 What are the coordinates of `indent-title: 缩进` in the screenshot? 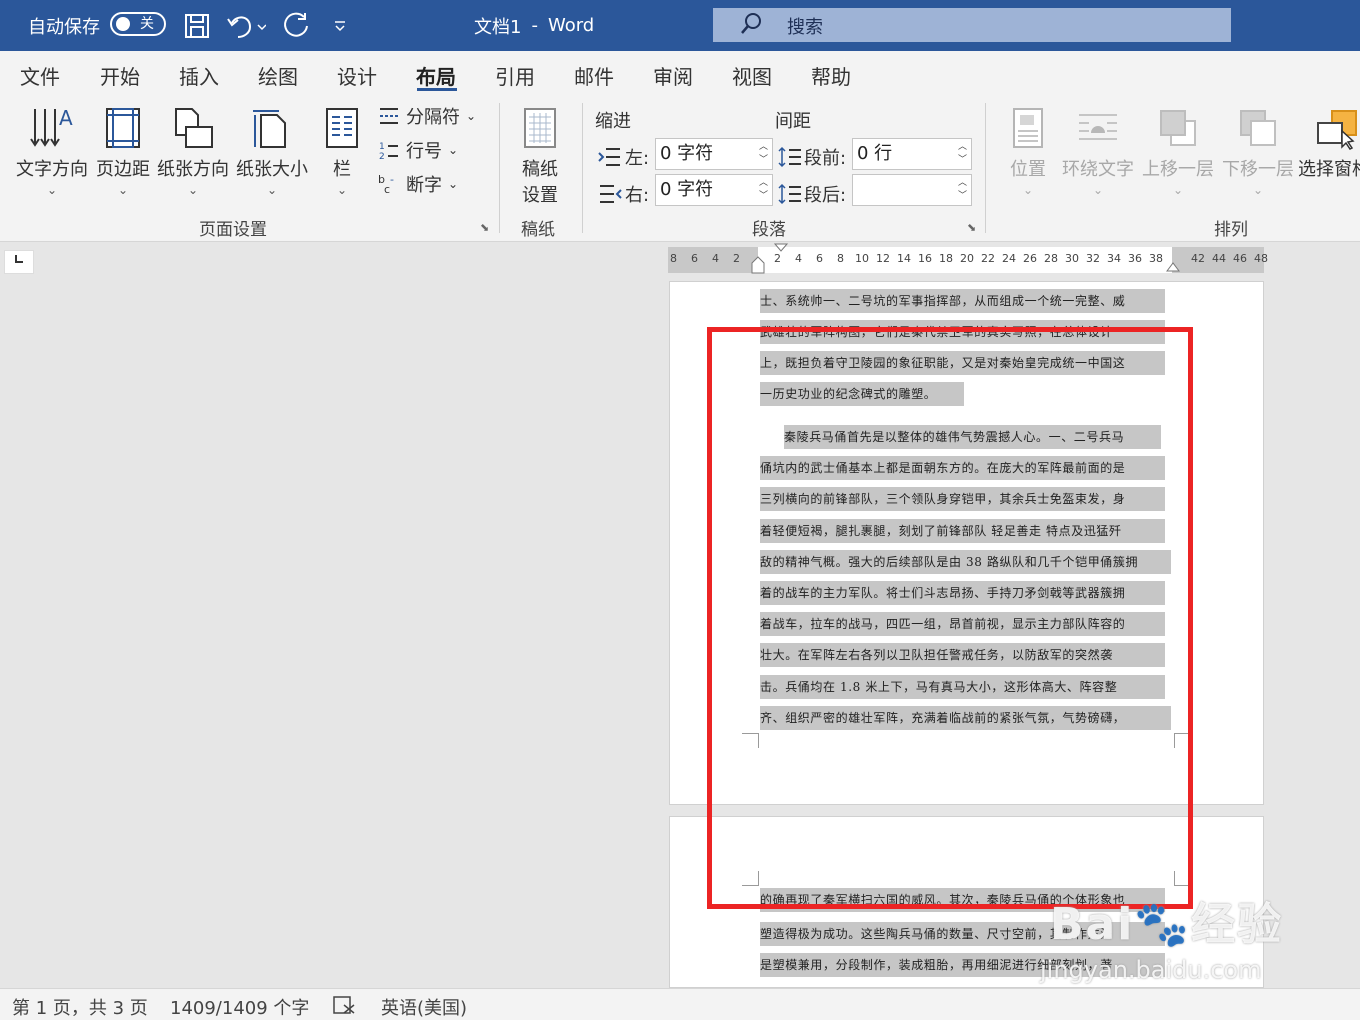 It's located at (613, 121).